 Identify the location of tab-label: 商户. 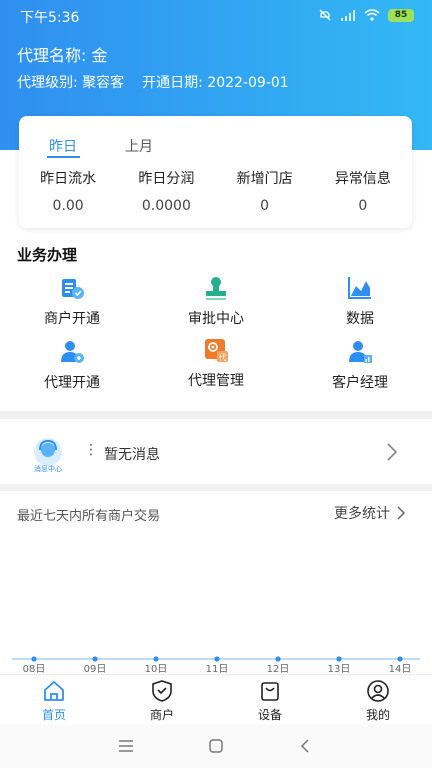
(161, 715).